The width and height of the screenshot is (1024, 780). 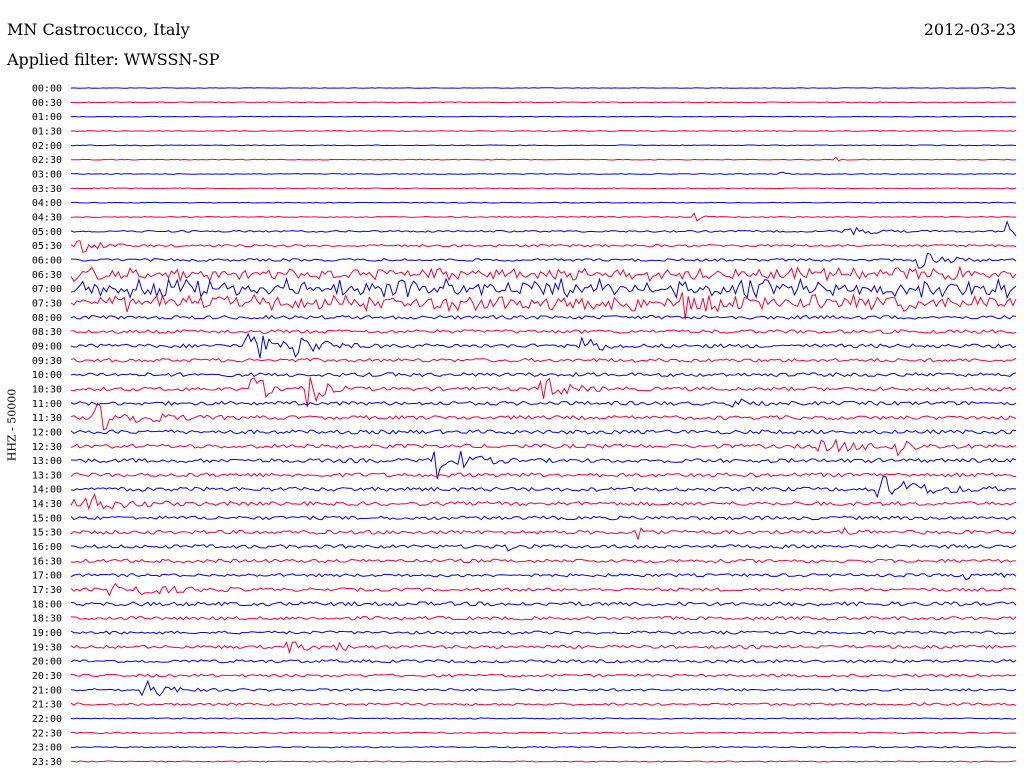 What do you see at coordinates (47, 518) in the screenshot?
I see `time-tick-label: 15:00` at bounding box center [47, 518].